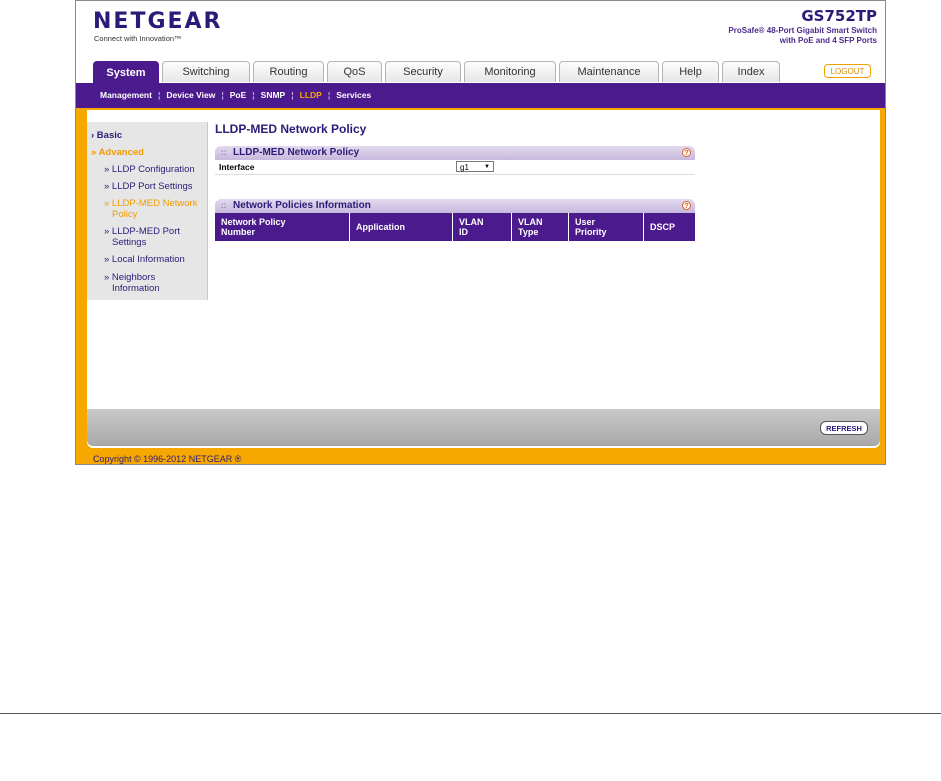 The width and height of the screenshot is (941, 781). I want to click on netgear-logo: NETGEAR, so click(158, 21).